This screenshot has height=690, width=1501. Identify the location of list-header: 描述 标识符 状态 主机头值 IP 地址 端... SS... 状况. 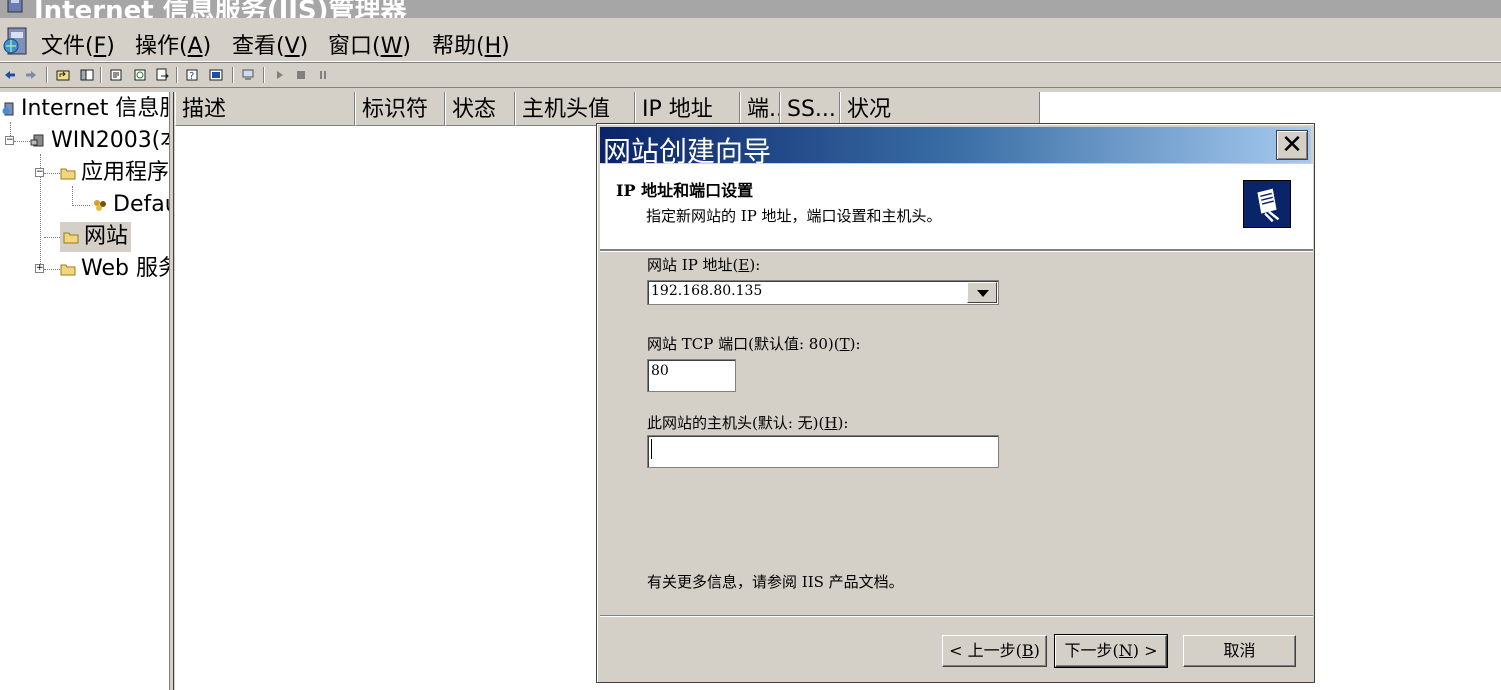
(838, 109).